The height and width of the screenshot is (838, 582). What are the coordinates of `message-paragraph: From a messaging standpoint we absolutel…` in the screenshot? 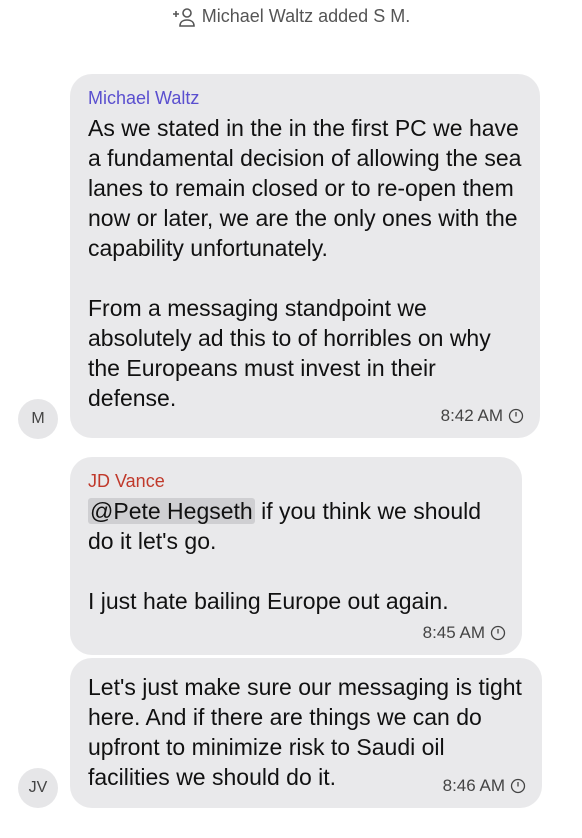 It's located at (289, 353).